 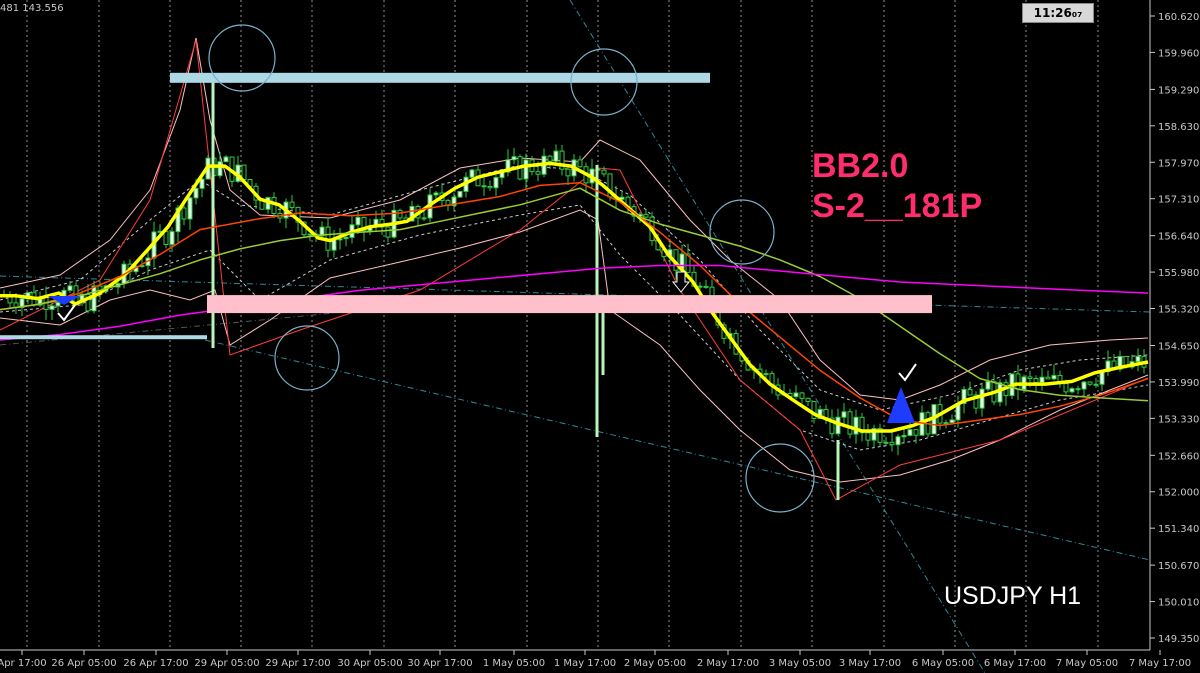 What do you see at coordinates (1178, 237) in the screenshot?
I see `y-tick-label: 156.640` at bounding box center [1178, 237].